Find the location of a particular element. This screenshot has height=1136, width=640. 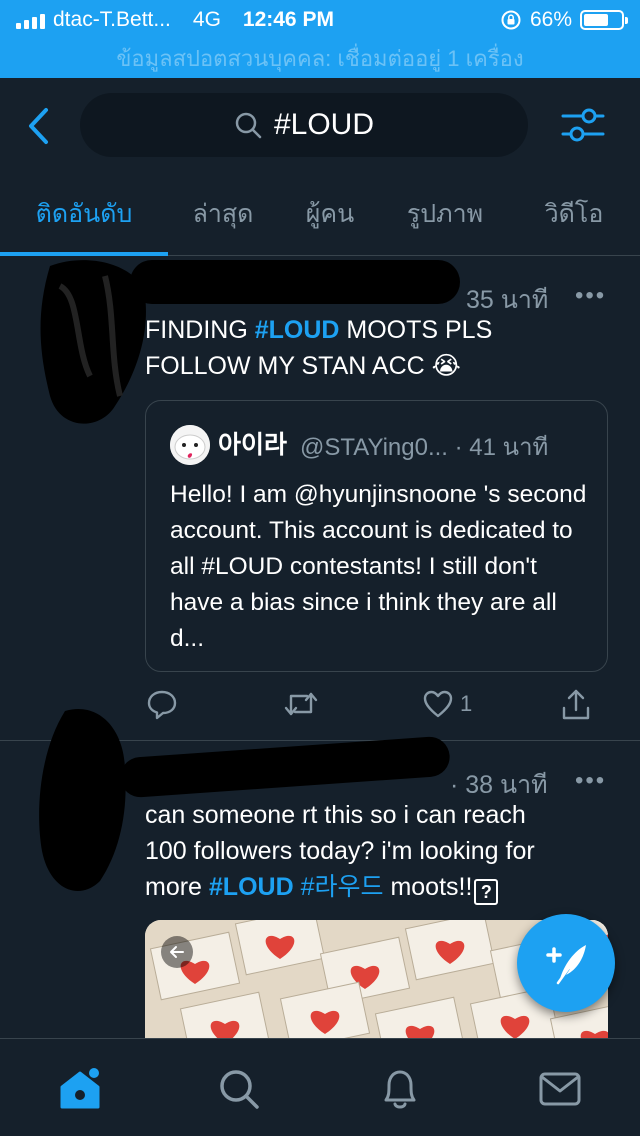

compose-feather-icon is located at coordinates (566, 965).